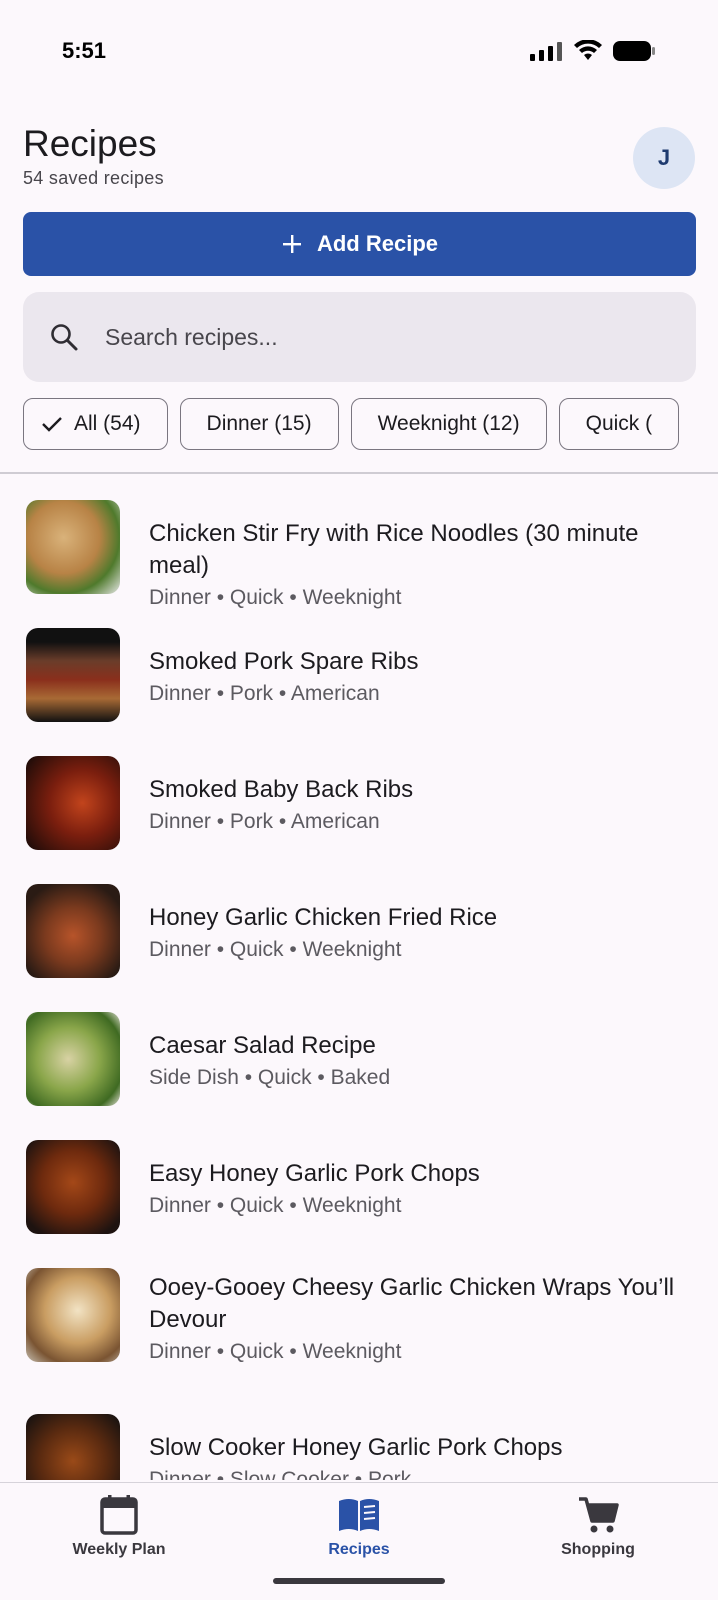 The width and height of the screenshot is (718, 1600). I want to click on header: Recipes 54 saved recipes J, so click(359, 162).